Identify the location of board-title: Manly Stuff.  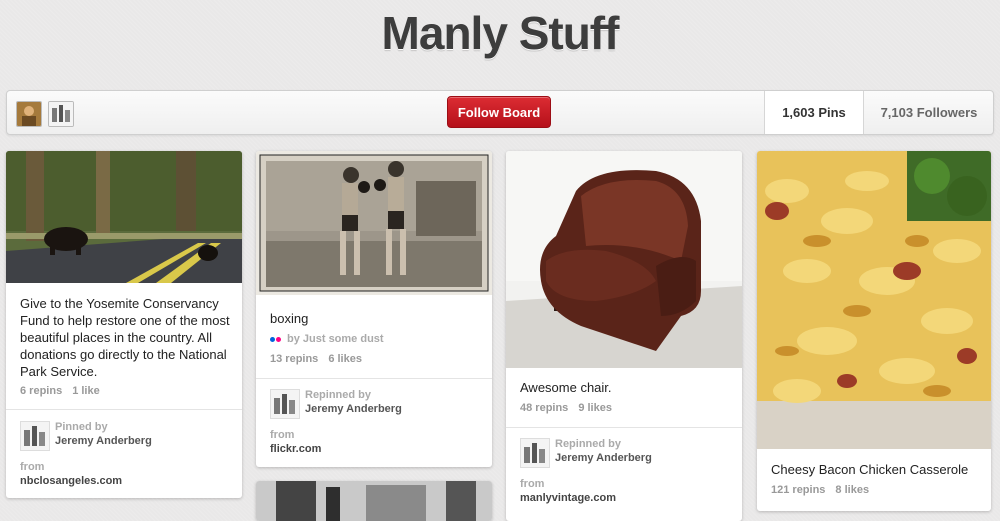
(500, 33).